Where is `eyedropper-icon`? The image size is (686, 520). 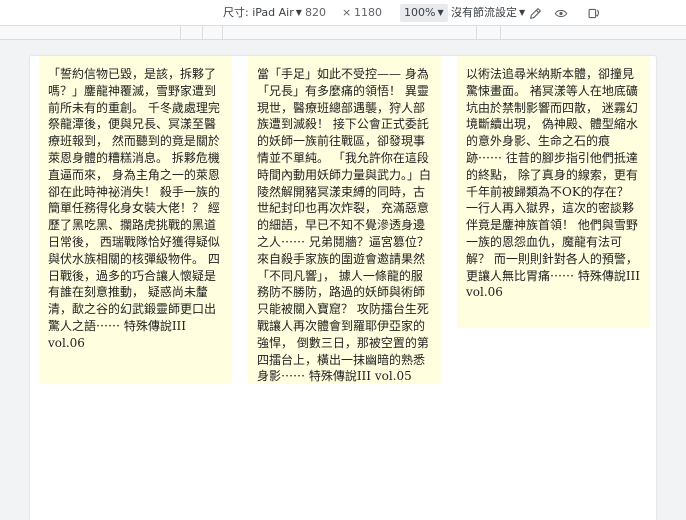
eyedropper-icon is located at coordinates (535, 13).